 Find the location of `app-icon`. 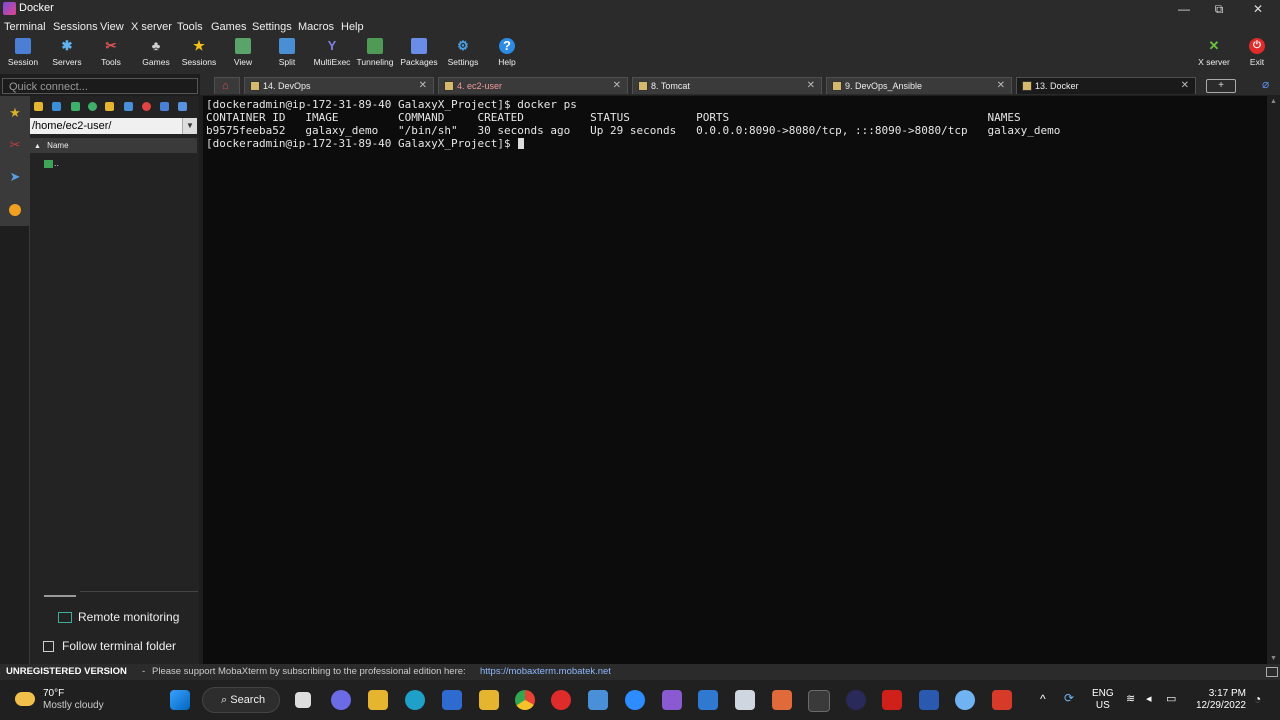

app-icon is located at coordinates (489, 700).